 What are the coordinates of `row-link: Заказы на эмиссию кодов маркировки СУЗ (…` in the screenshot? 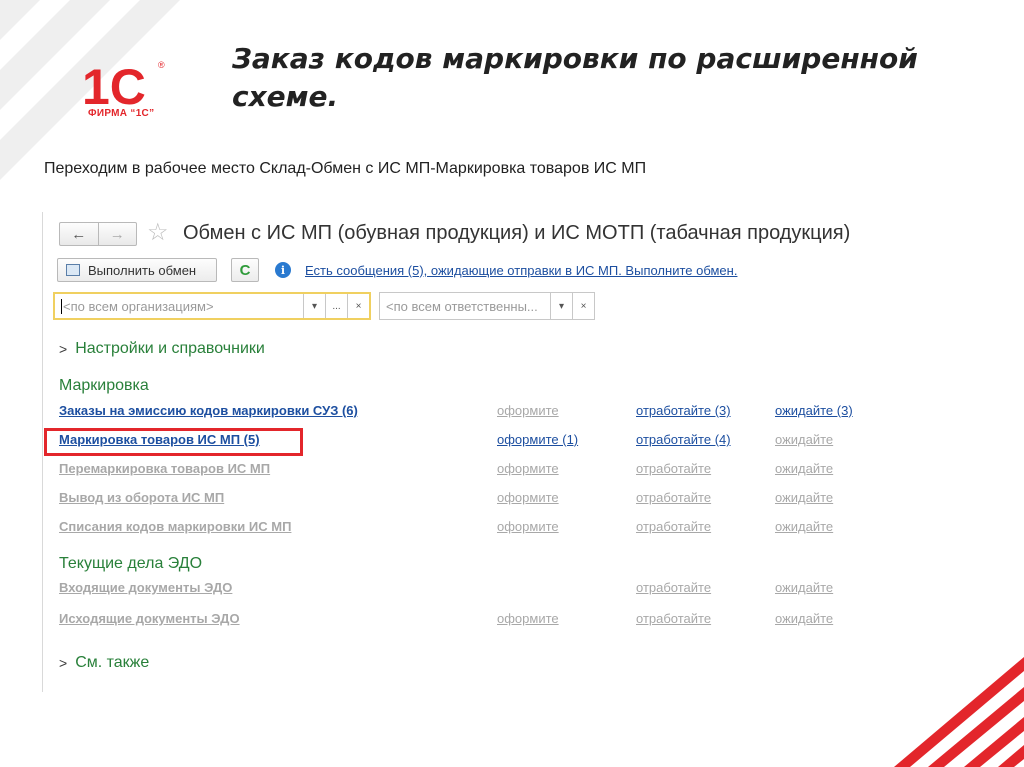 It's located at (208, 410).